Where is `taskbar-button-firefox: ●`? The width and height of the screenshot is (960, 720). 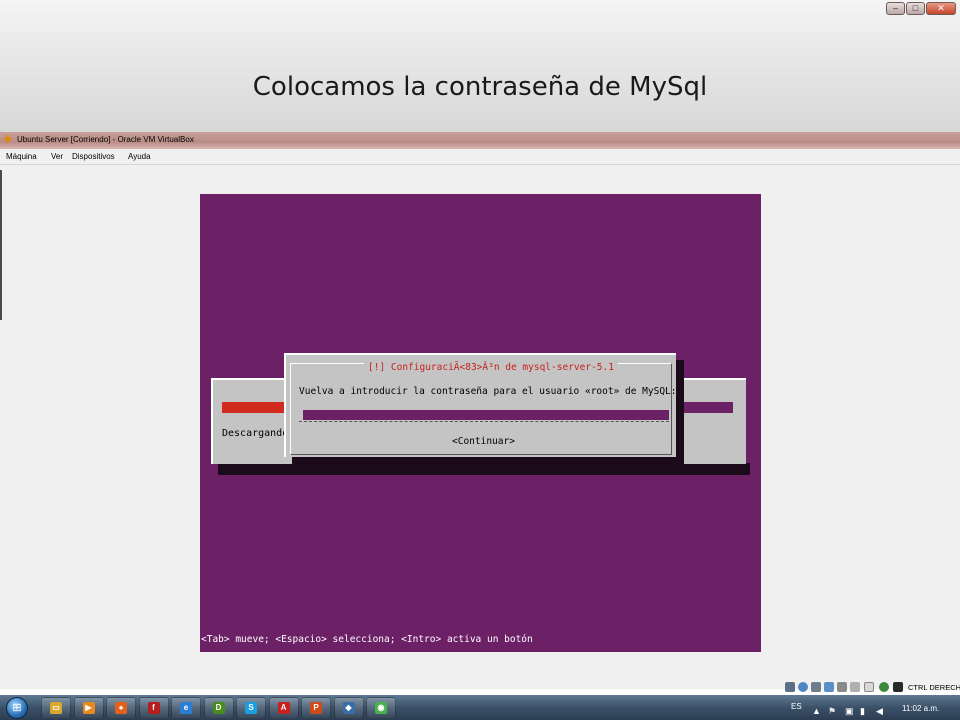 taskbar-button-firefox: ● is located at coordinates (121, 707).